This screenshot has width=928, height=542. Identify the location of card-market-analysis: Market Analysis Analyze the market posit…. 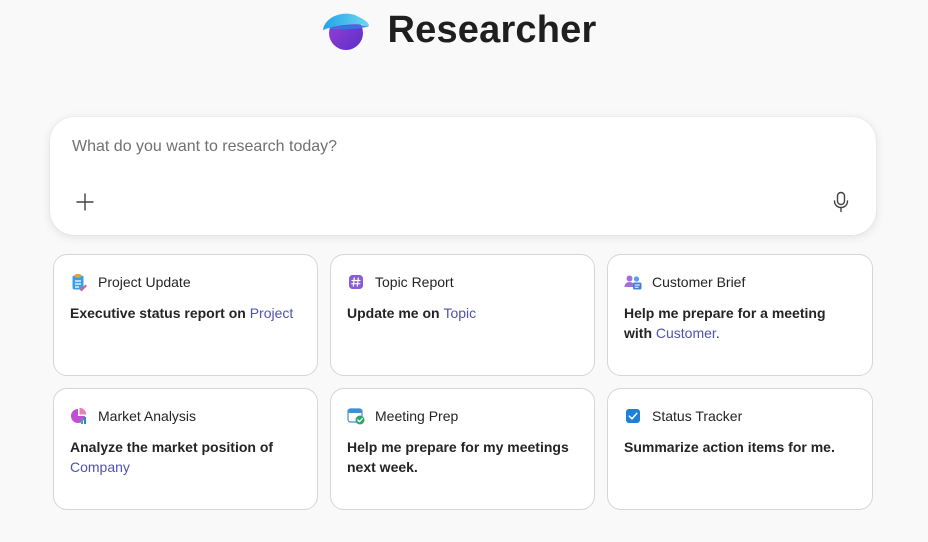
(185, 449).